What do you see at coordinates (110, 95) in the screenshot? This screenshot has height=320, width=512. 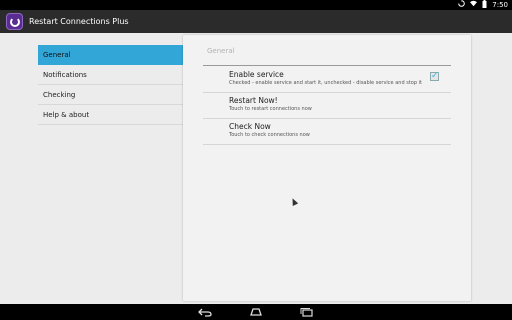 I see `header-item-checking: Checking` at bounding box center [110, 95].